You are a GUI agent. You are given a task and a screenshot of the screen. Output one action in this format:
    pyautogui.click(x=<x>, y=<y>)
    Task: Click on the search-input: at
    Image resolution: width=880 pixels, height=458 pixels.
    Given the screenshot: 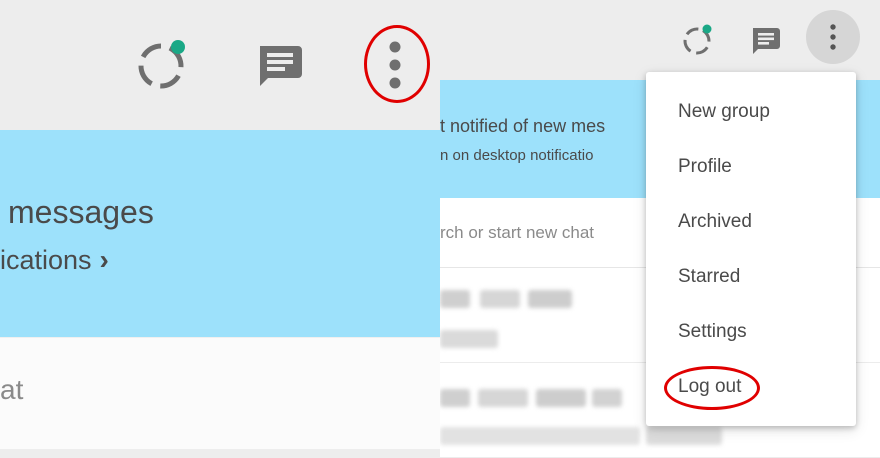 What is the action you would take?
    pyautogui.click(x=11, y=390)
    